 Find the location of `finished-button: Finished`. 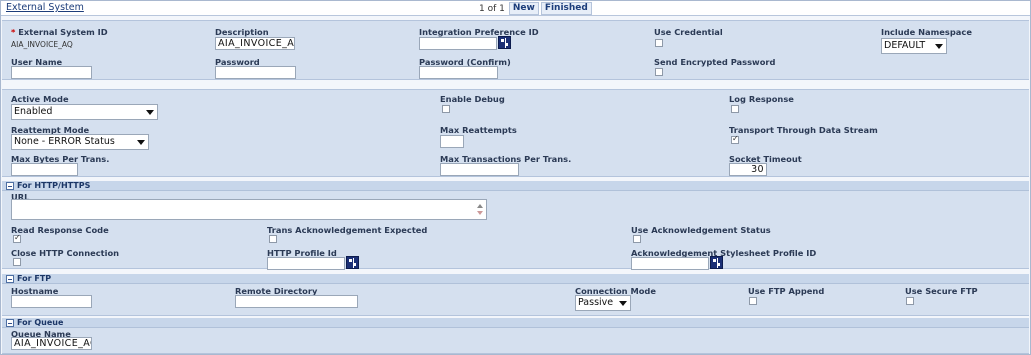

finished-button: Finished is located at coordinates (566, 8).